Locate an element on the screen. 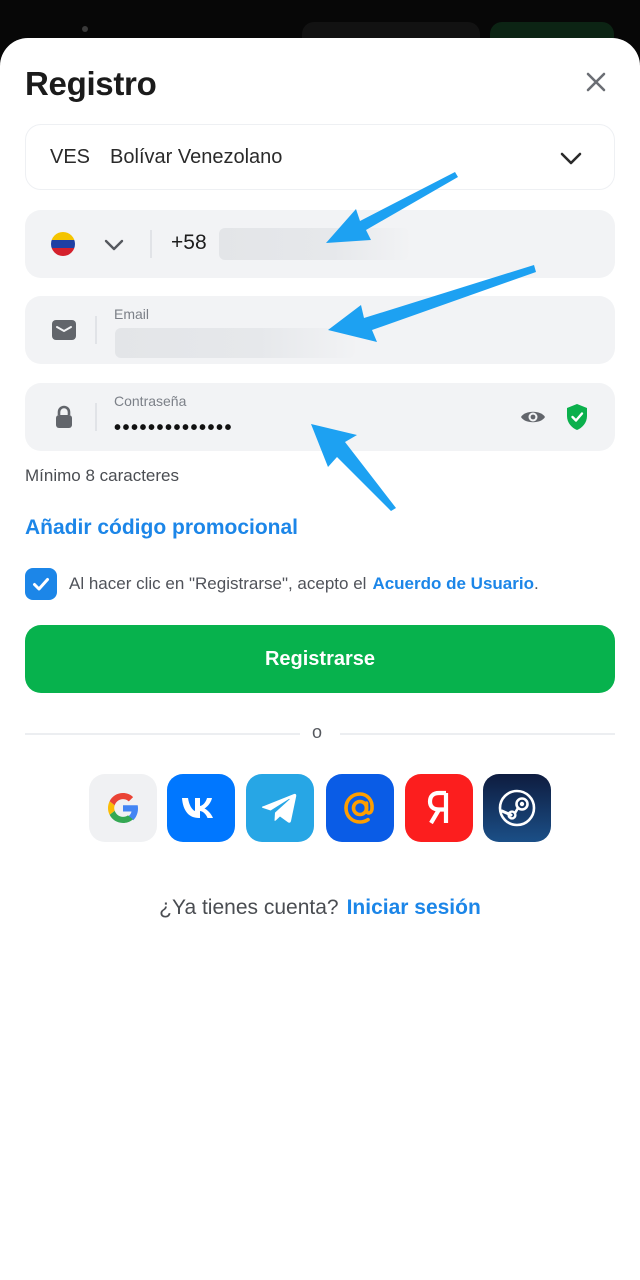 The width and height of the screenshot is (640, 1280). currency-name: Bolívar Venezolano is located at coordinates (196, 156).